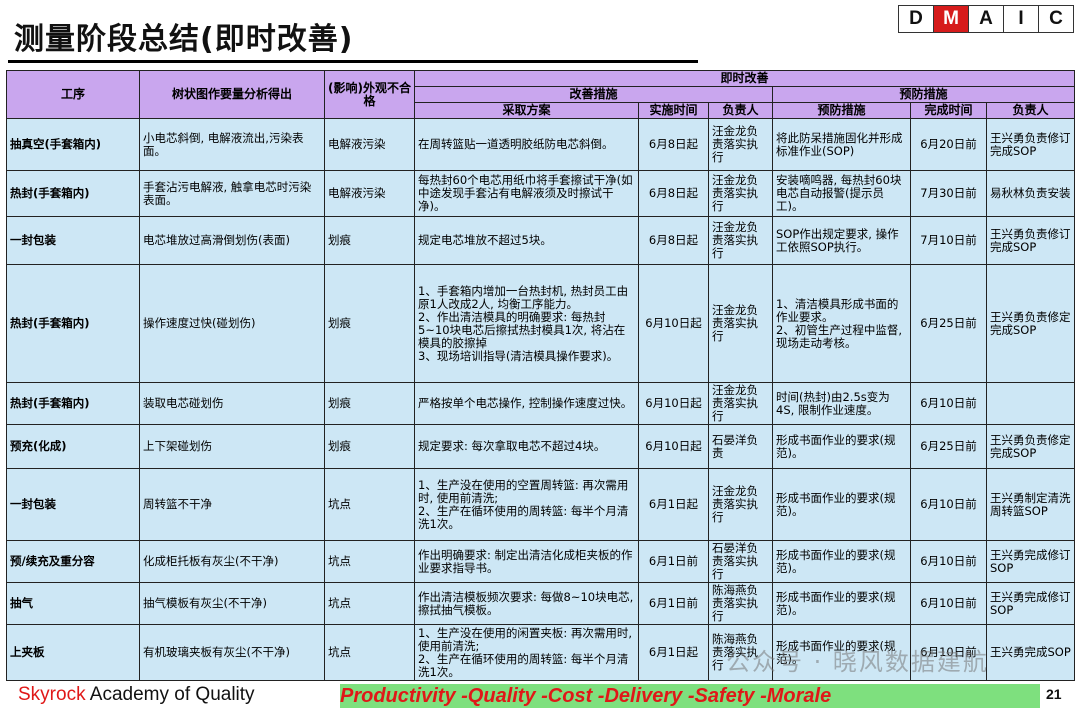 Image resolution: width=1080 pixels, height=708 pixels. I want to click on row-prevent: 将此防呆措施固化并形成标准作业(SOP), so click(841, 144).